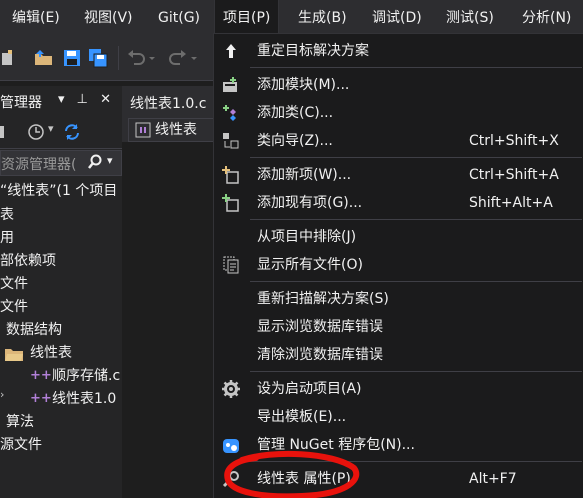 The height and width of the screenshot is (498, 583). I want to click on panel-title: 管理器, so click(21, 103).